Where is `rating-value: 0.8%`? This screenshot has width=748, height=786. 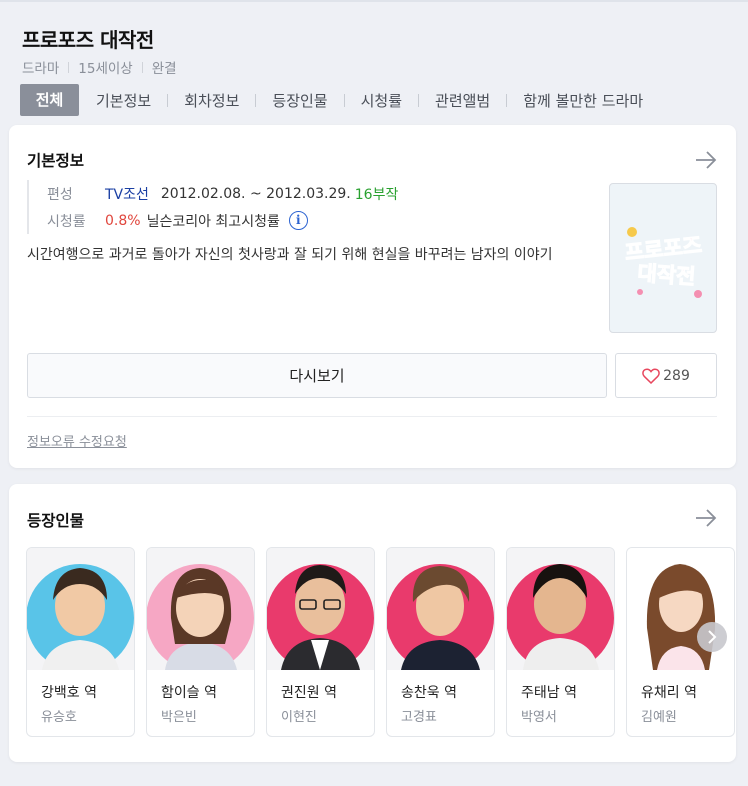
rating-value: 0.8% is located at coordinates (123, 220).